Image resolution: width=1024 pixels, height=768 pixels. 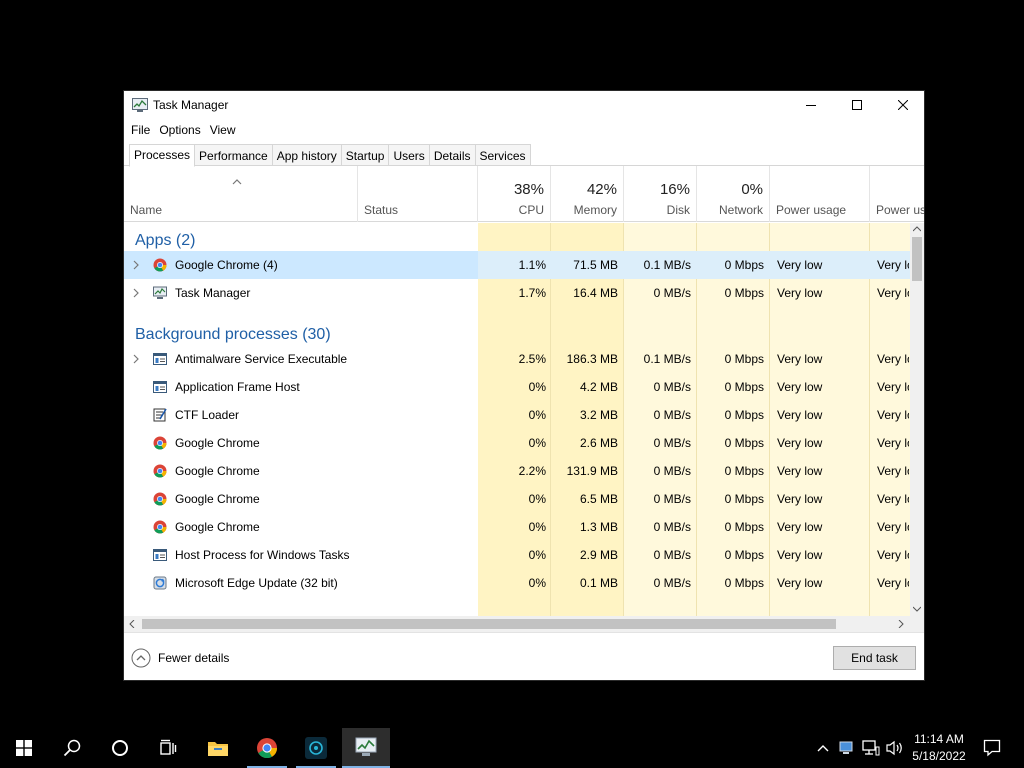 What do you see at coordinates (917, 229) in the screenshot?
I see `scroll-up-icon` at bounding box center [917, 229].